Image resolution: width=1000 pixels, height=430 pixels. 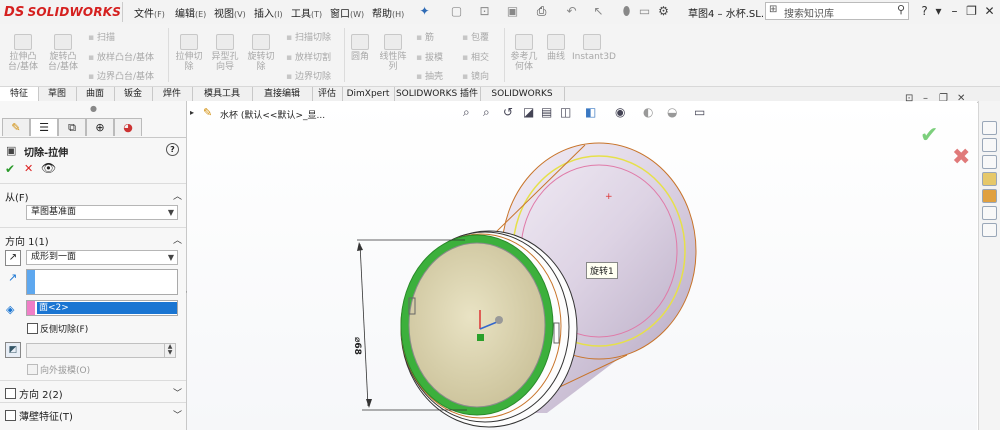 I want to click on menu-insert: 插入(I), so click(x=268, y=12).